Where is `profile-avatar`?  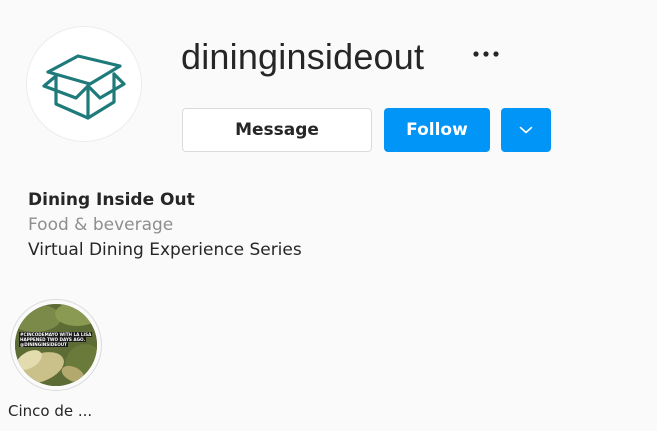 profile-avatar is located at coordinates (84, 84).